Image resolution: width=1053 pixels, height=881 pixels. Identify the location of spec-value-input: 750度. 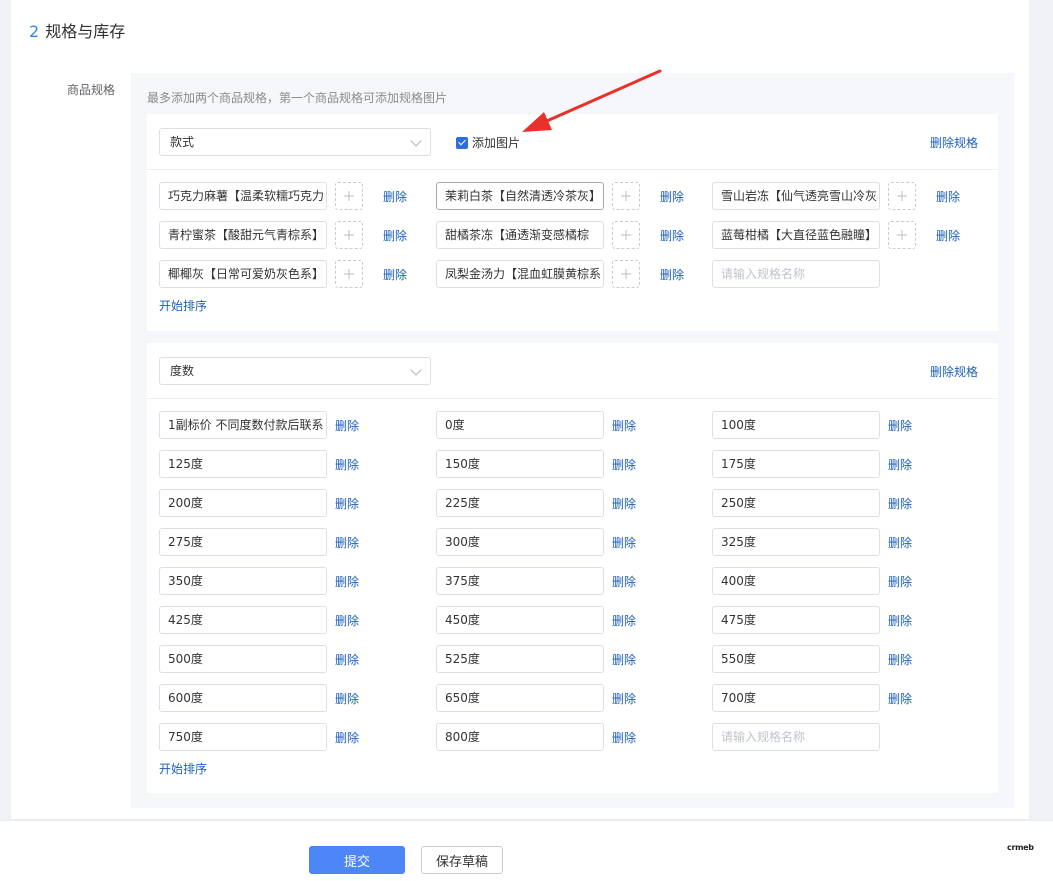
(243, 737).